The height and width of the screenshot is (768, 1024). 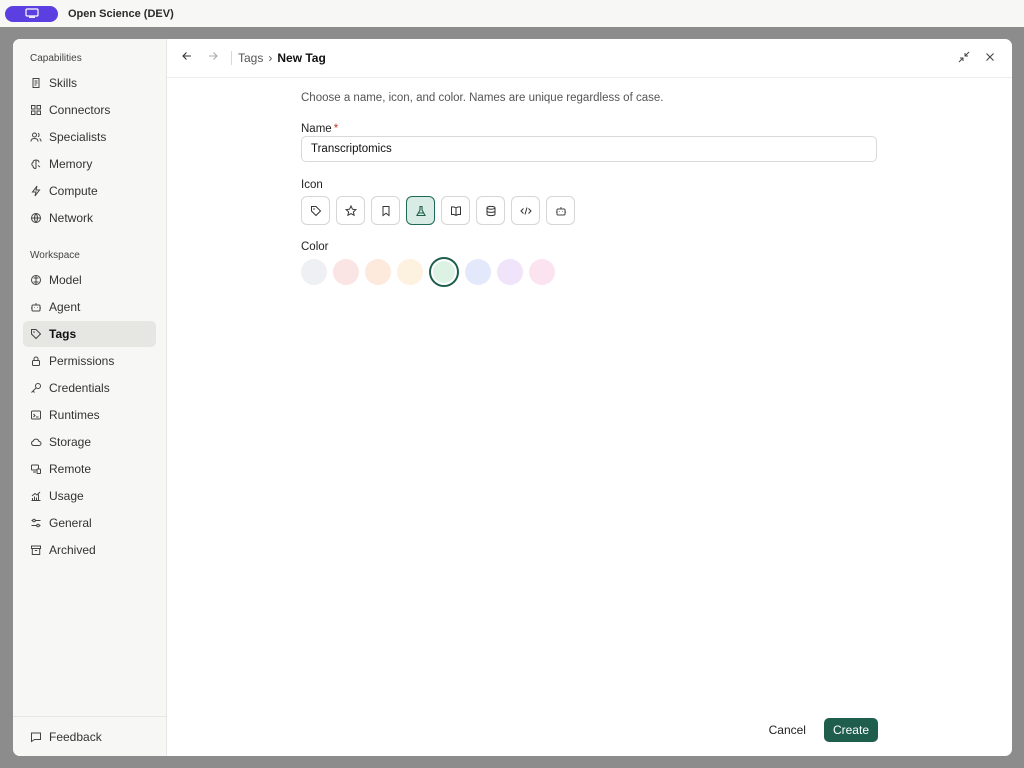 I want to click on arrow-right-icon, so click(x=213, y=58).